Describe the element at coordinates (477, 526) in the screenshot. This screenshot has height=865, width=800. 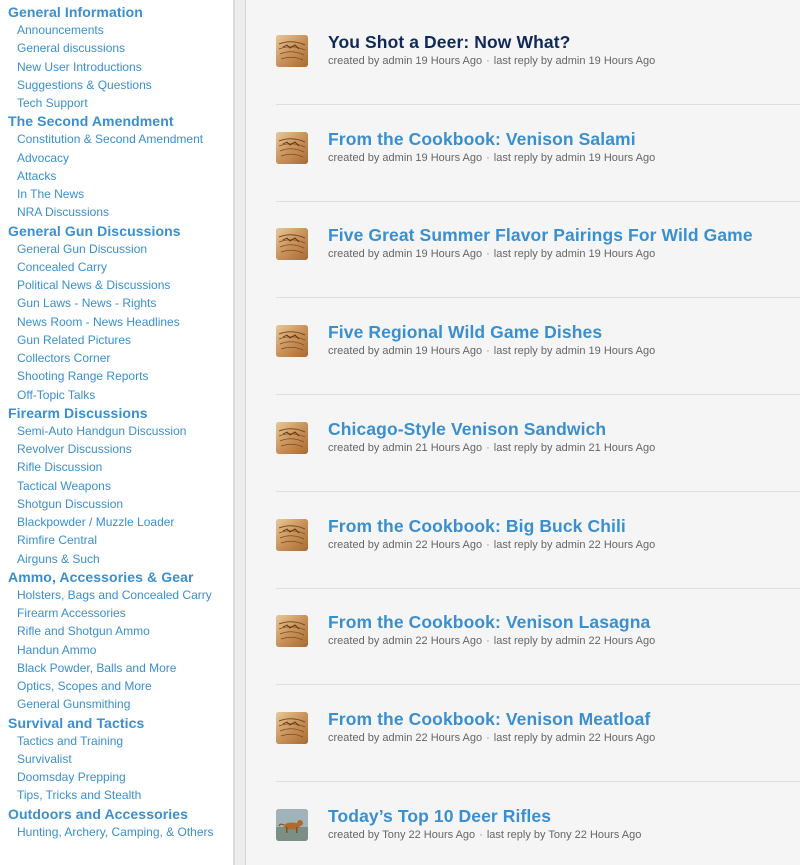
I see `topic-title-link: From the Cookbook: Big Buck Chili` at that location.